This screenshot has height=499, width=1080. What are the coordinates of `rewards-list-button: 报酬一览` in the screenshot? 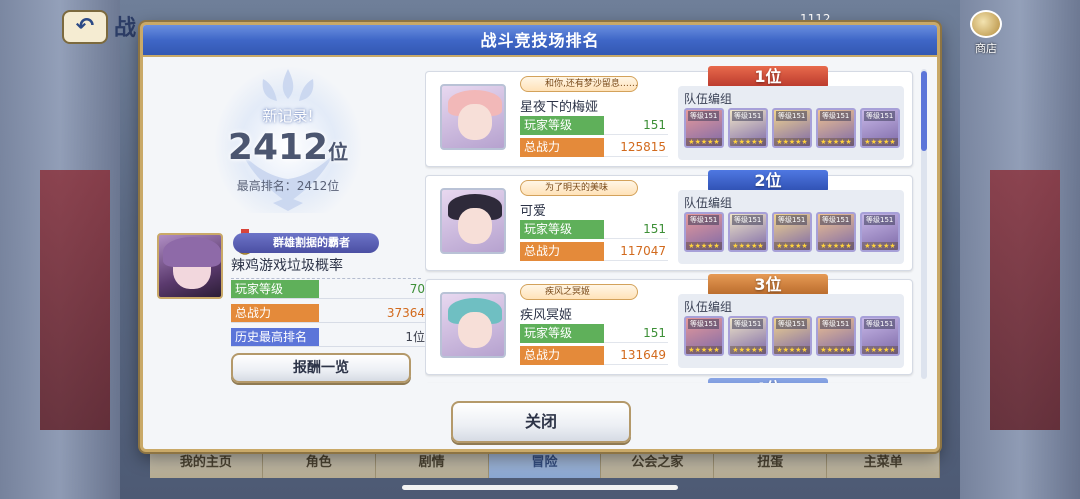 It's located at (321, 368).